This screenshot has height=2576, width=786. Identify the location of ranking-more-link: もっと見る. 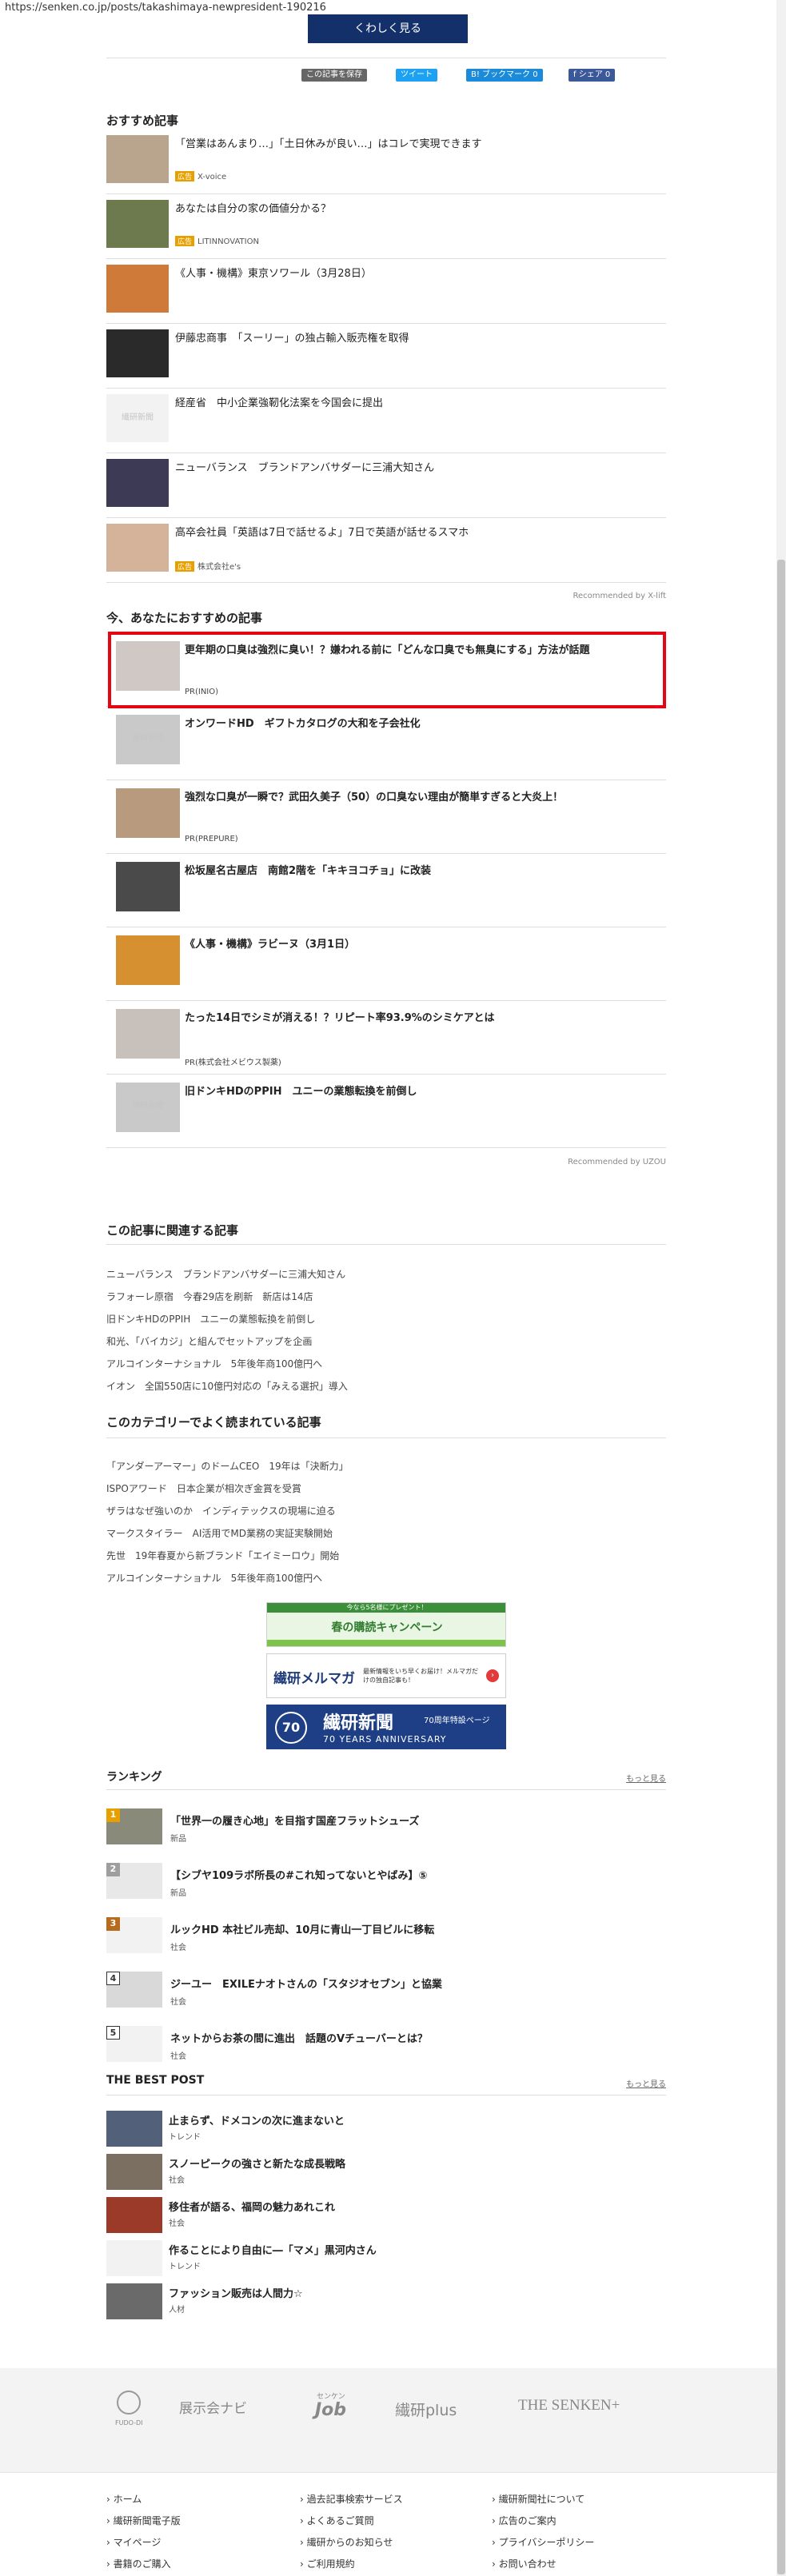
(646, 1778).